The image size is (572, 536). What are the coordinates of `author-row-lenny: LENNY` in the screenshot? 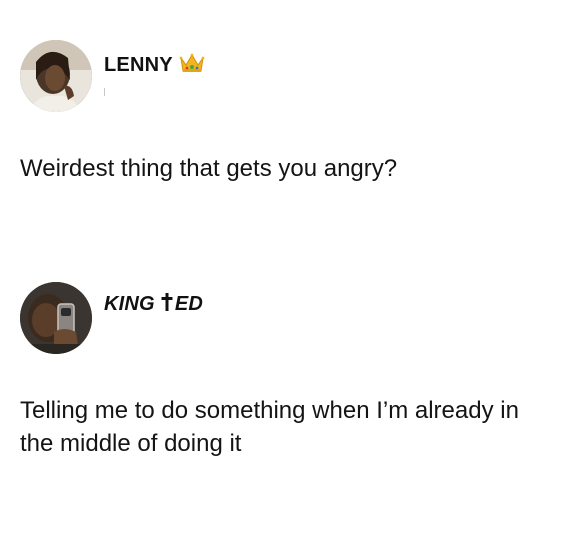 It's located at (154, 65).